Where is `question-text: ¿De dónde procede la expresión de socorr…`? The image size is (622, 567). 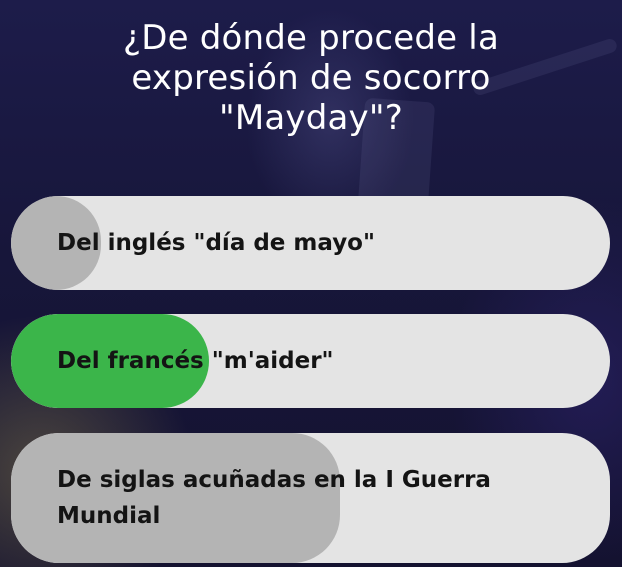 question-text: ¿De dónde procede la expresión de socorr… is located at coordinates (310, 78).